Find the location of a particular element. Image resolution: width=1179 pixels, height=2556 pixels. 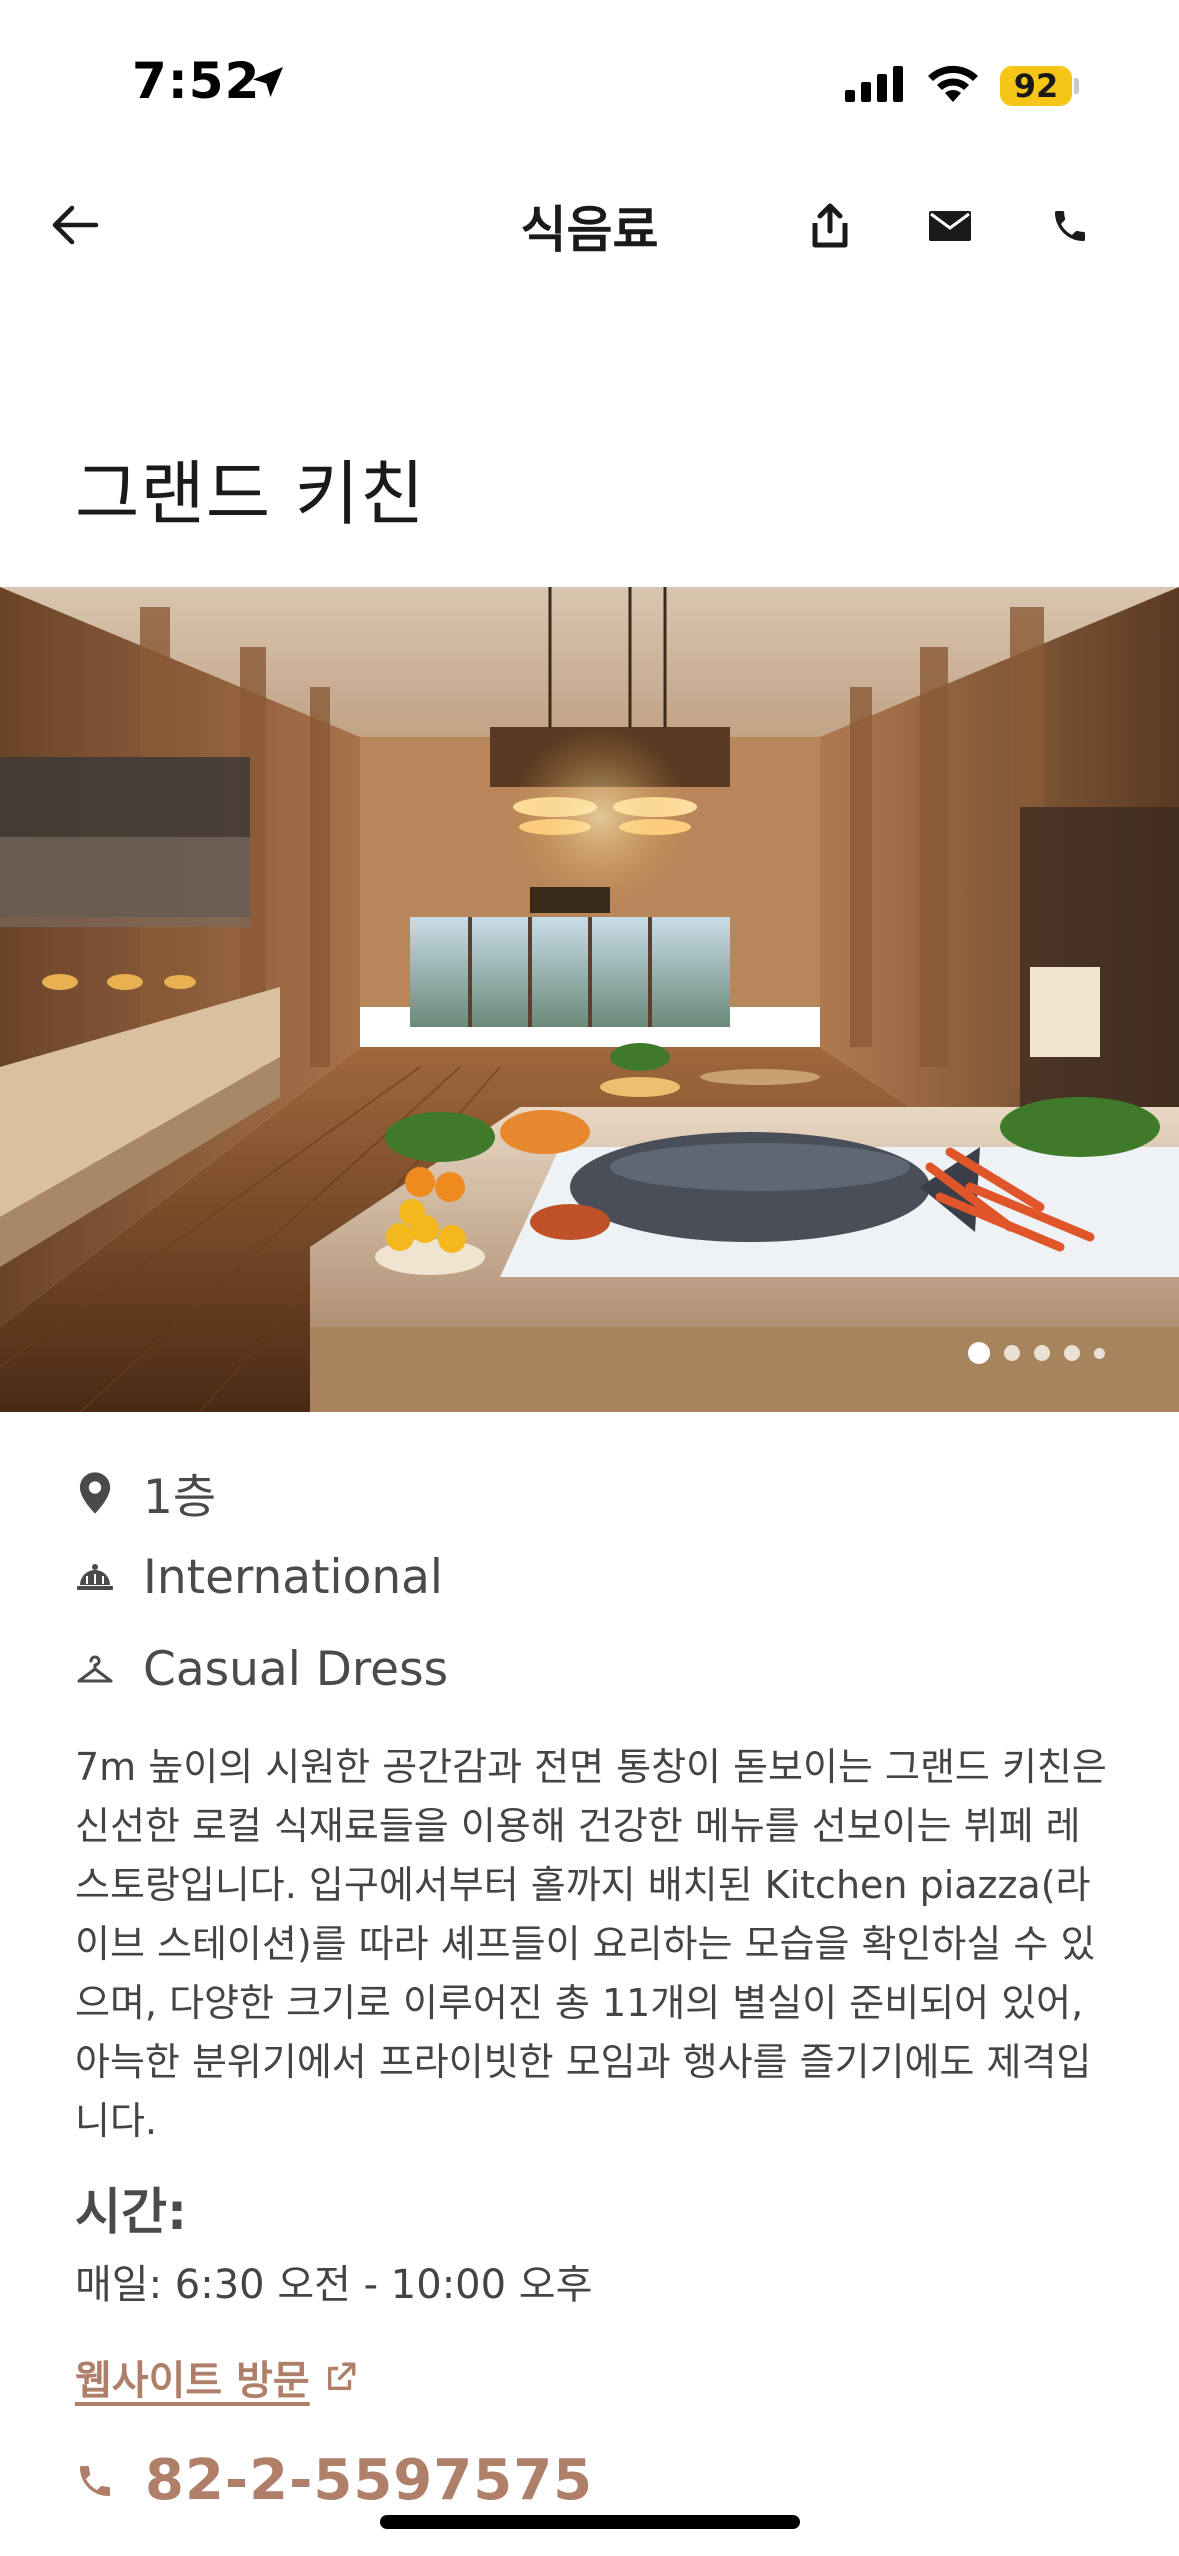

visit-website-label: 웹사이트 방문 is located at coordinates (192, 2381).